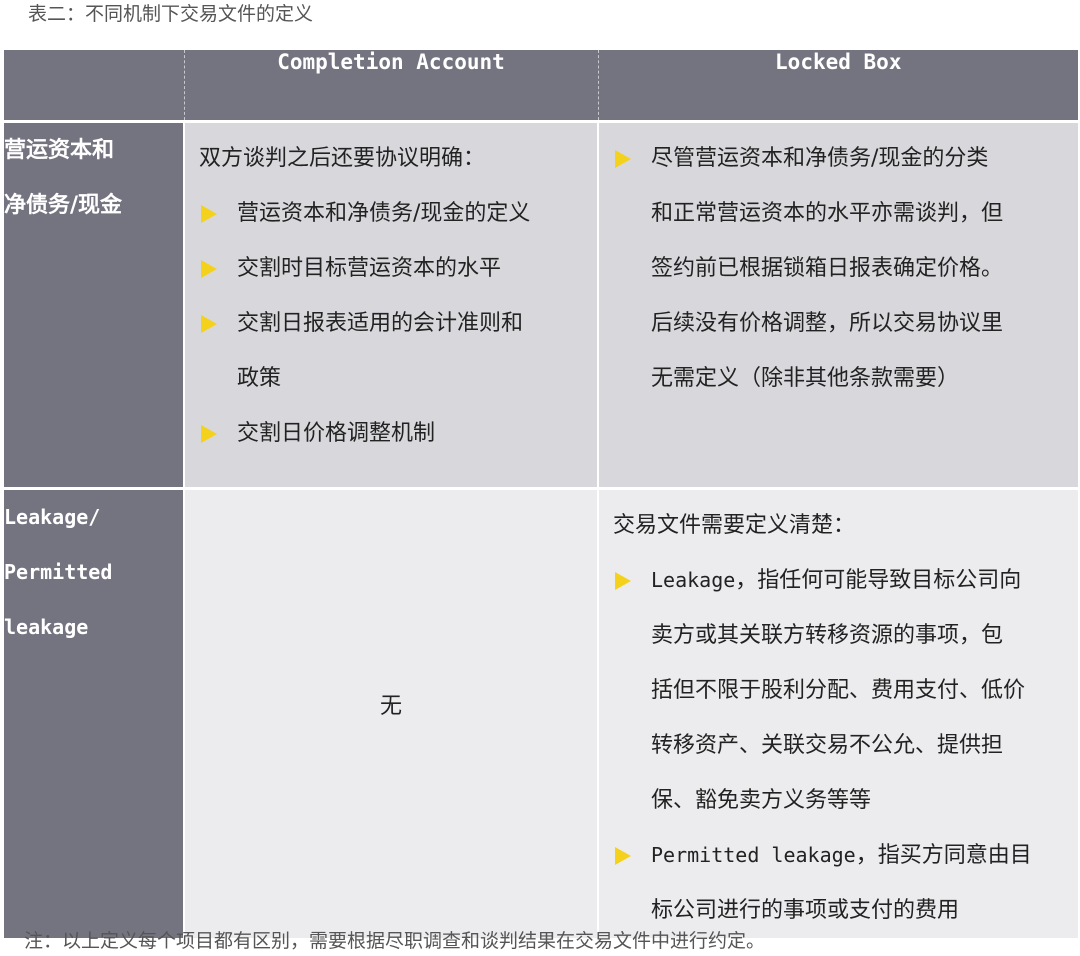  I want to click on row-header-line: 营运资本和, so click(59, 150).